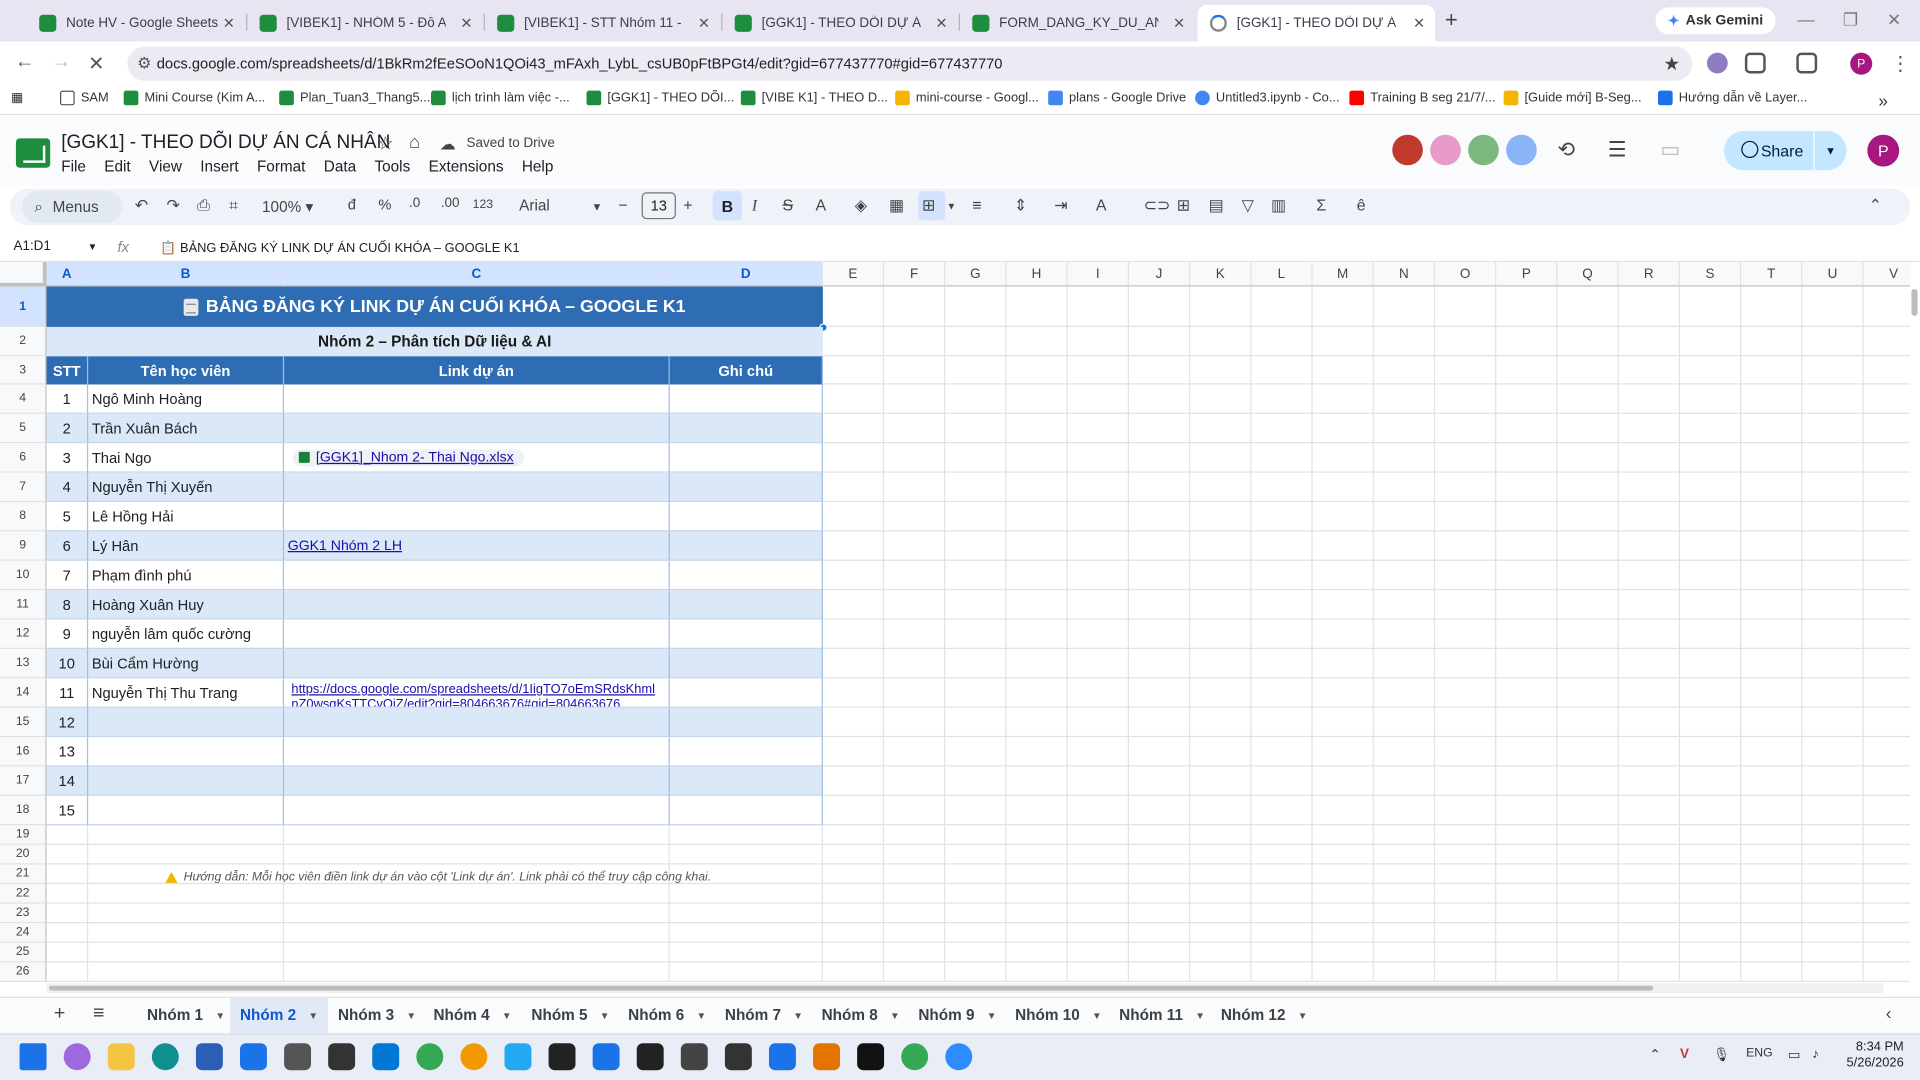 This screenshot has width=1920, height=1080. I want to click on rotate-text-icon: A, so click(1101, 205).